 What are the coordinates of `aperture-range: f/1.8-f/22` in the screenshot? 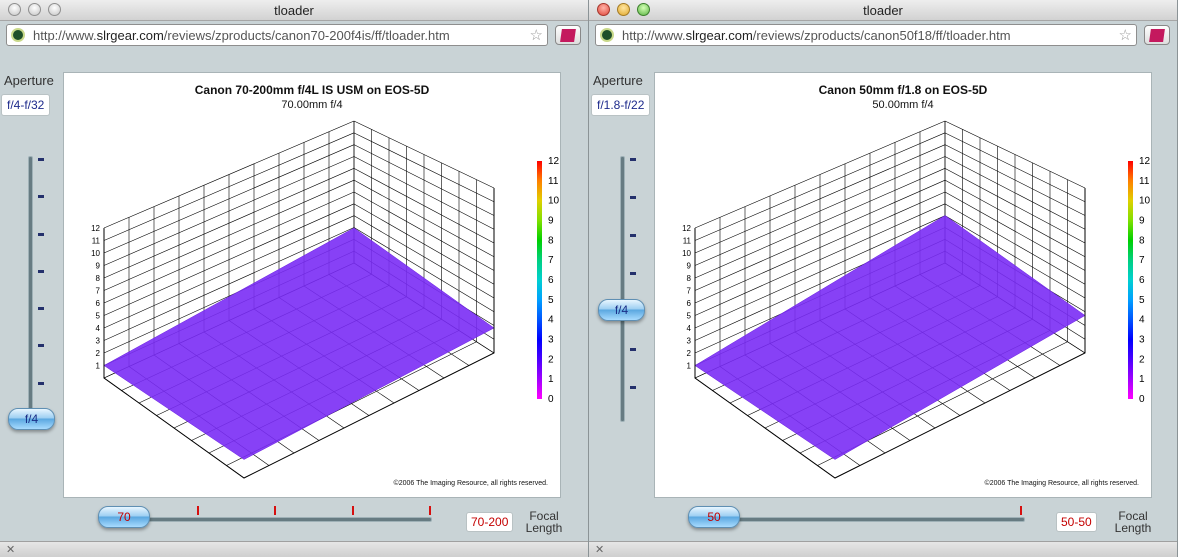 It's located at (621, 105).